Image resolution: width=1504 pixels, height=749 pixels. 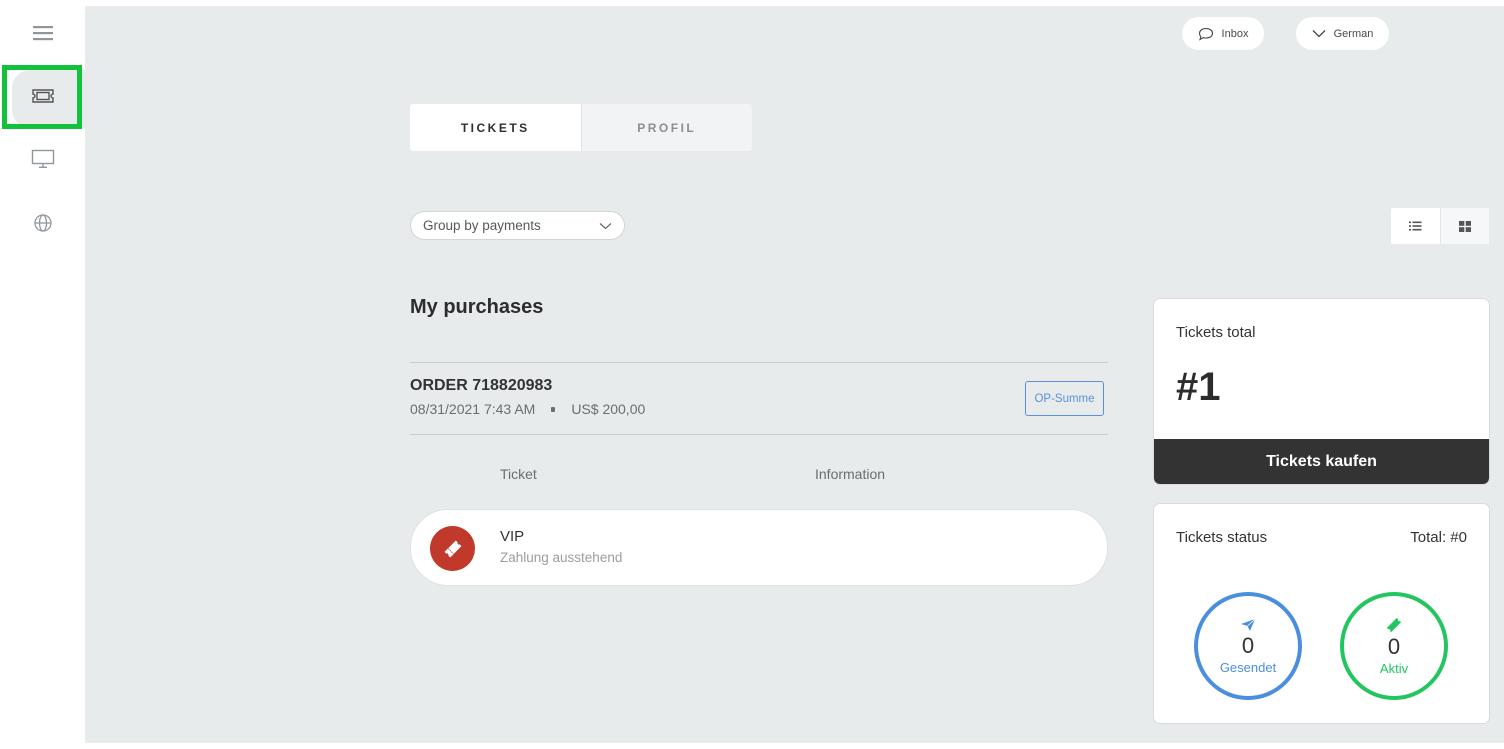 What do you see at coordinates (1438, 537) in the screenshot?
I see `tickets-status-total: Total: #0` at bounding box center [1438, 537].